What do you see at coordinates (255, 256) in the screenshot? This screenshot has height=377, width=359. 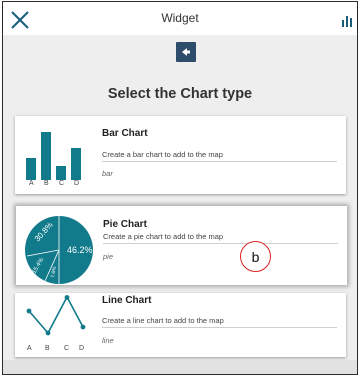 I see `annotation-marker: b` at bounding box center [255, 256].